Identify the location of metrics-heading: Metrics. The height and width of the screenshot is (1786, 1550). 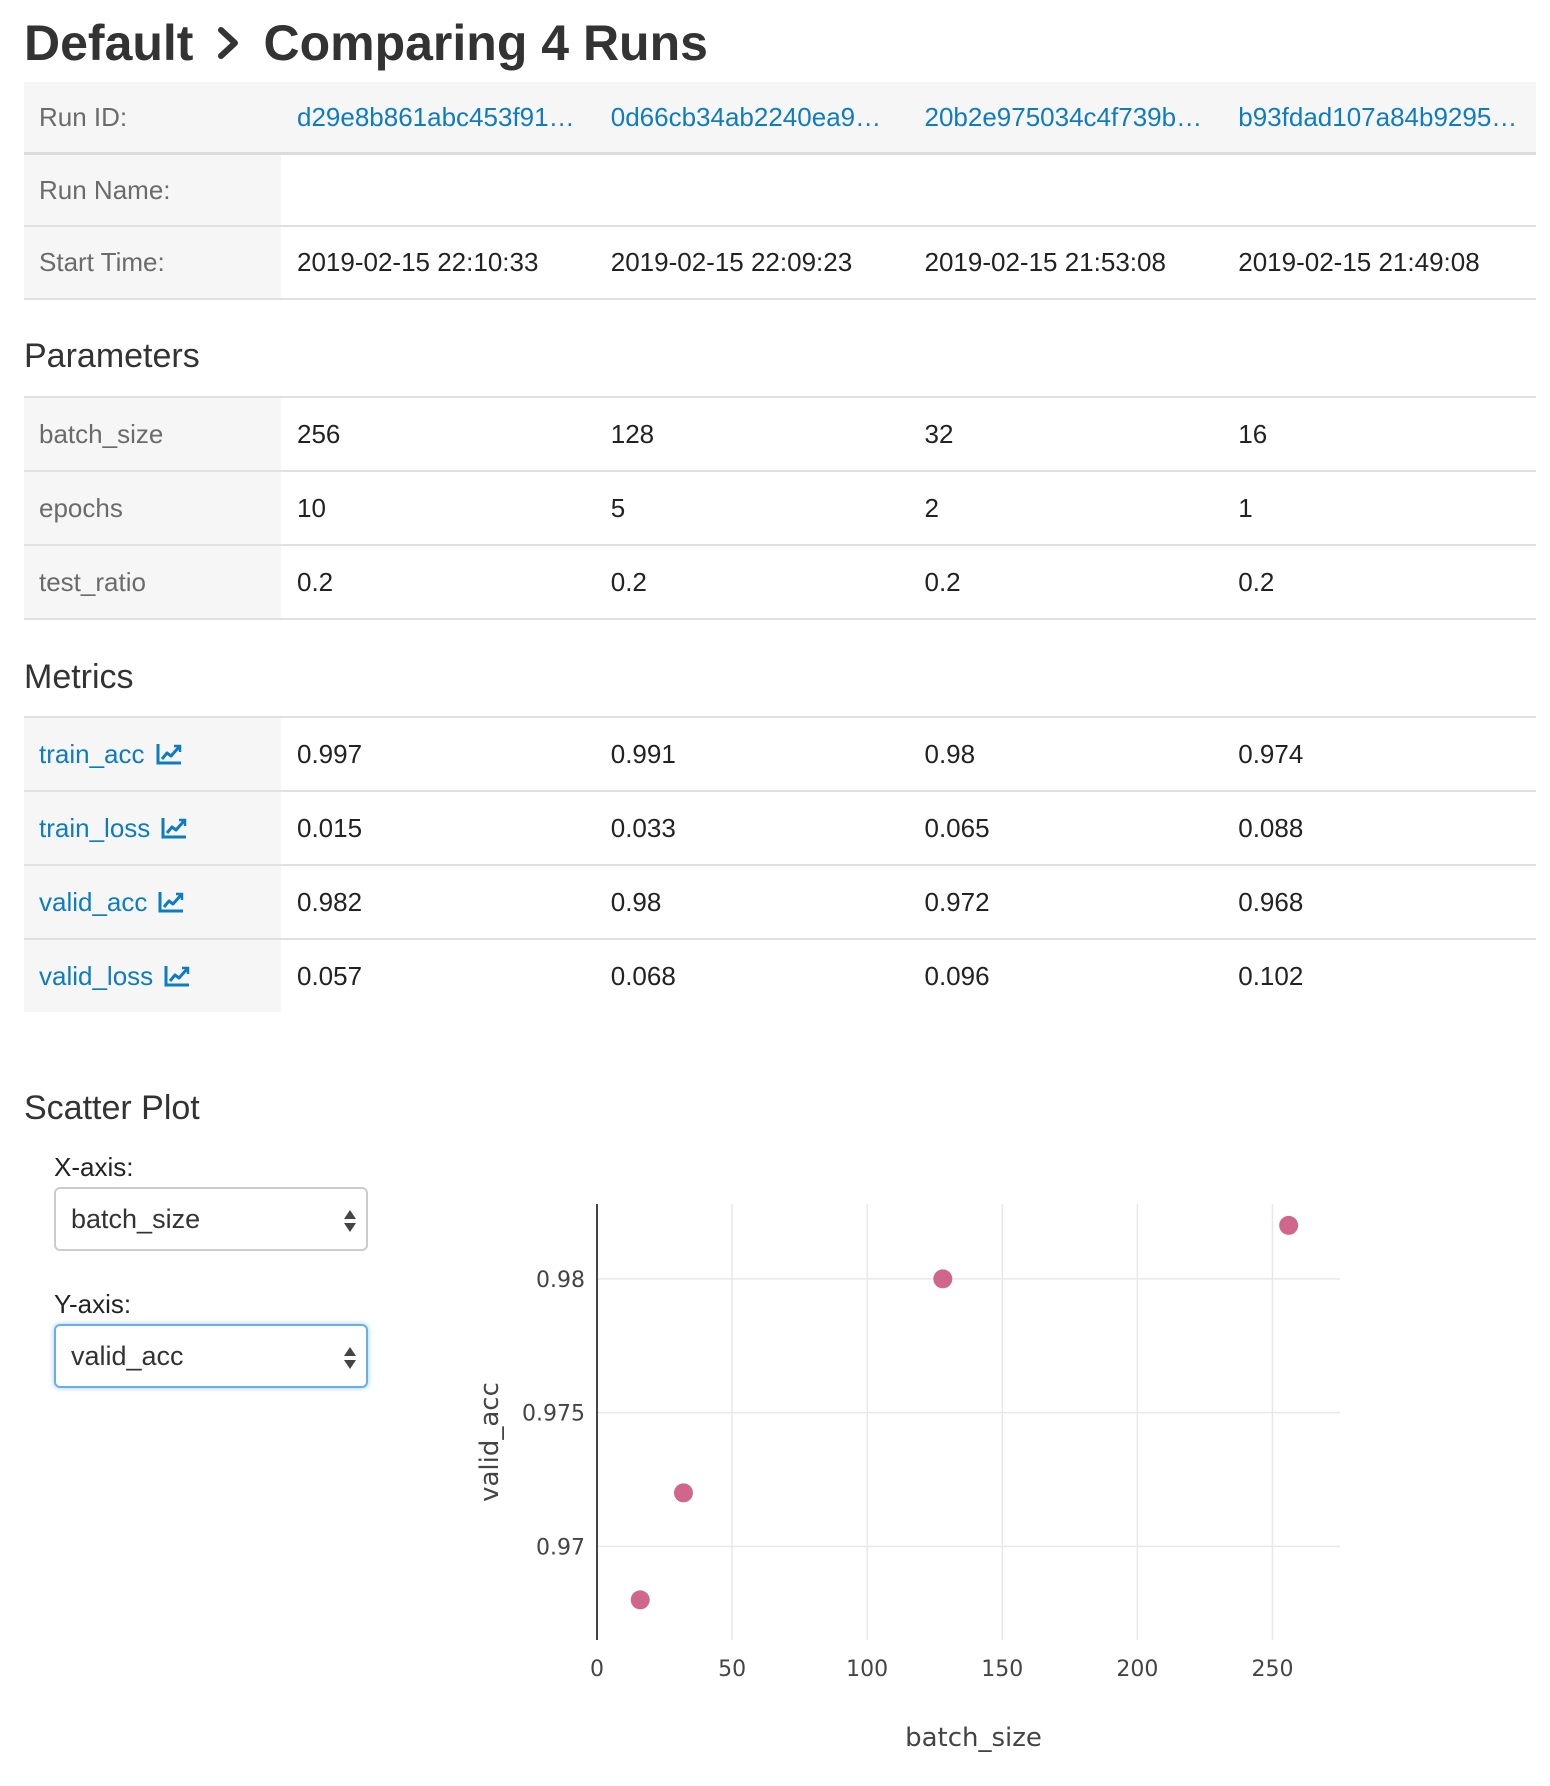
(79, 677).